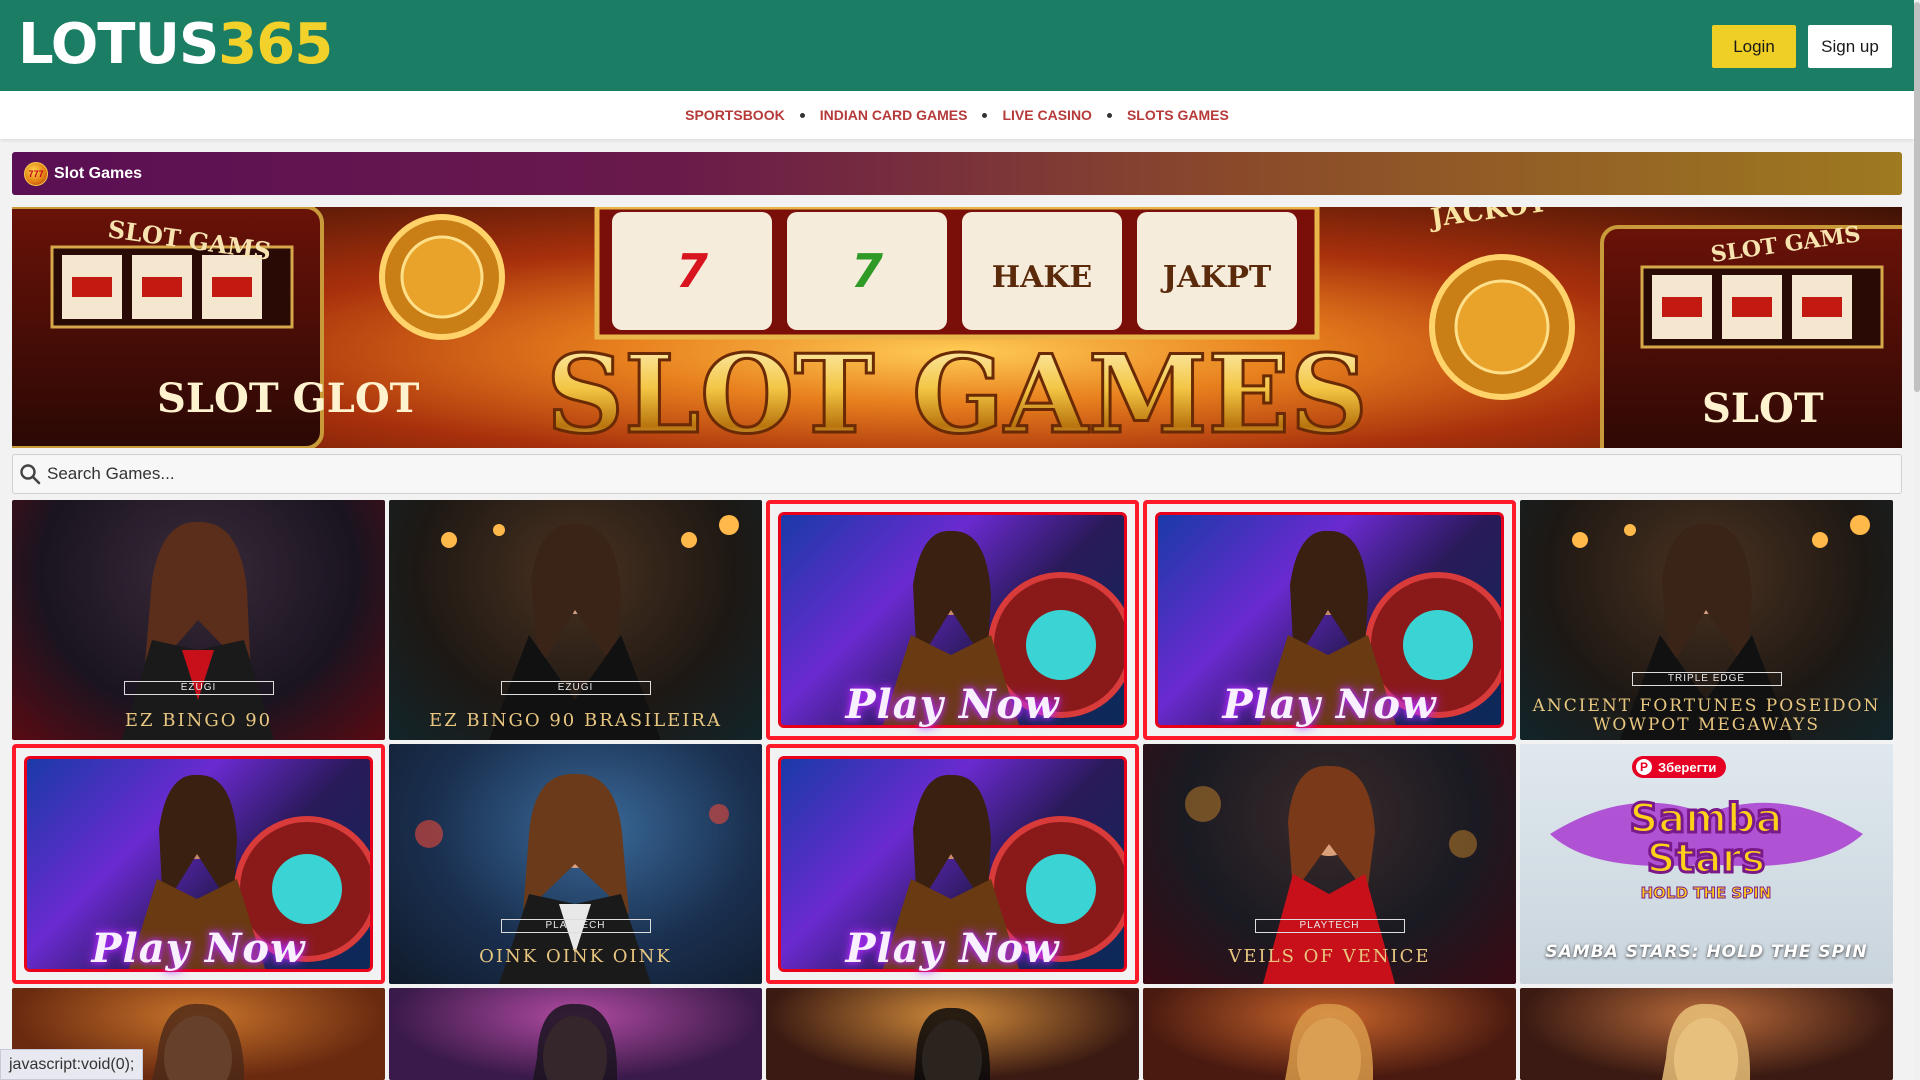 The image size is (1920, 1080). What do you see at coordinates (30, 474) in the screenshot?
I see `search-icon` at bounding box center [30, 474].